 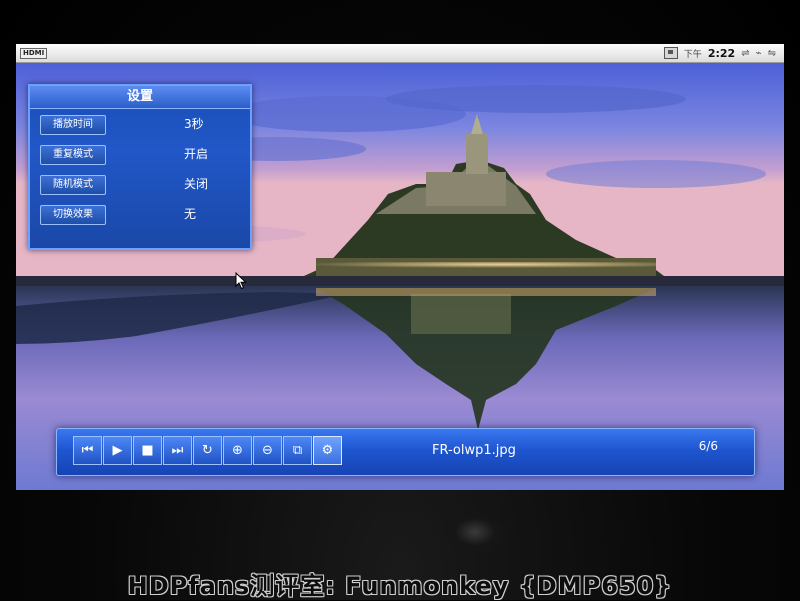 I want to click on setting-value: 无, so click(x=190, y=214).